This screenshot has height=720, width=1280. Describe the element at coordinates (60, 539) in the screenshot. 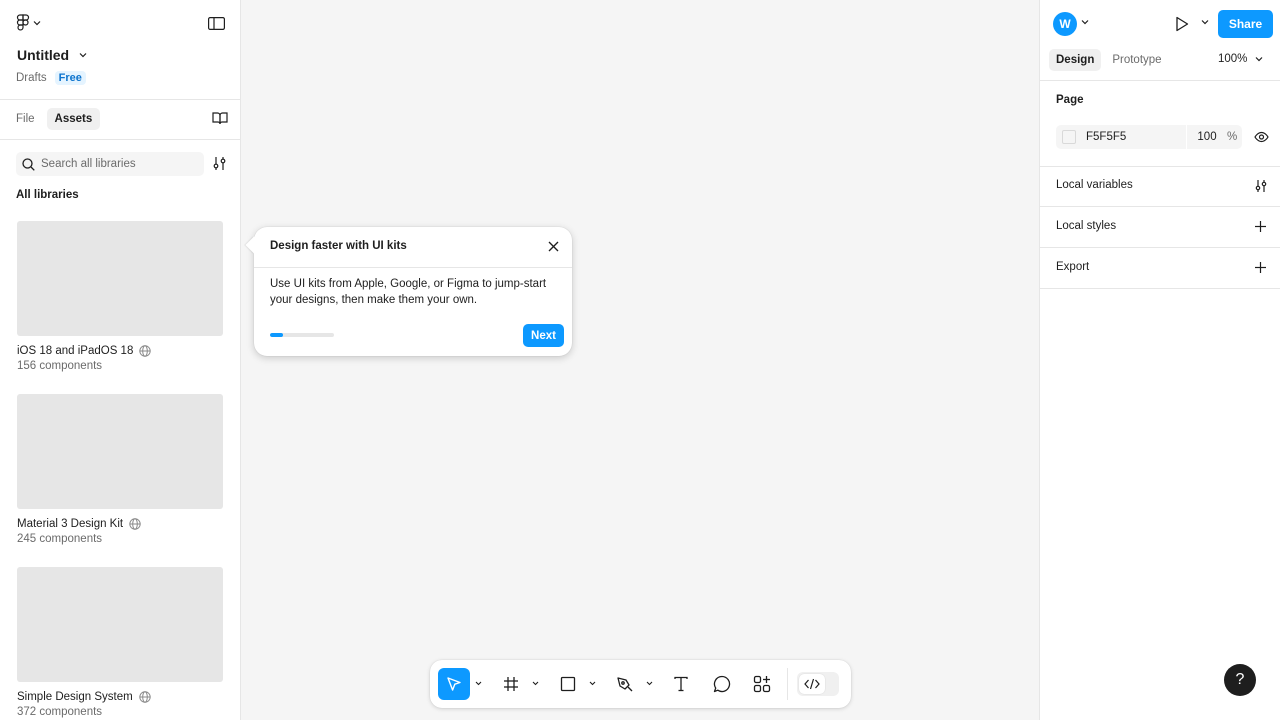

I see `library-count: 245 components` at that location.